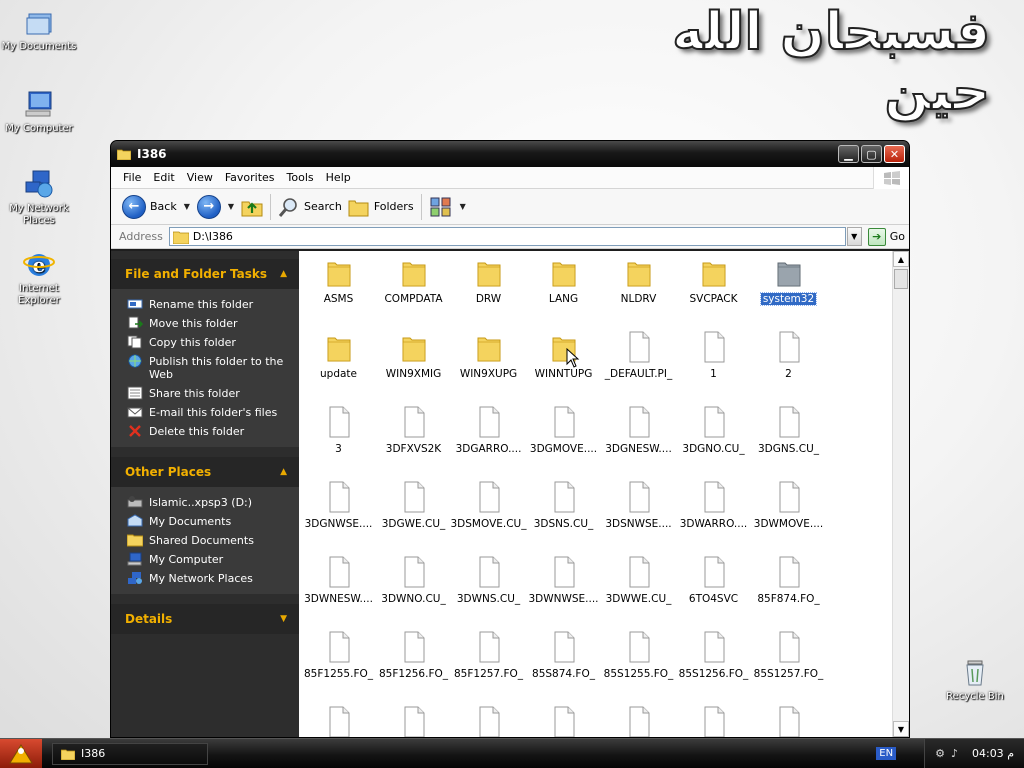  I want to click on file-item: 3, so click(338, 438).